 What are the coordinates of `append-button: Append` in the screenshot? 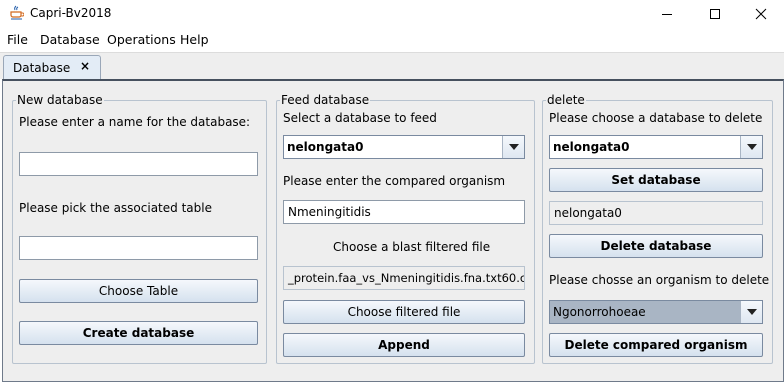 It's located at (404, 345).